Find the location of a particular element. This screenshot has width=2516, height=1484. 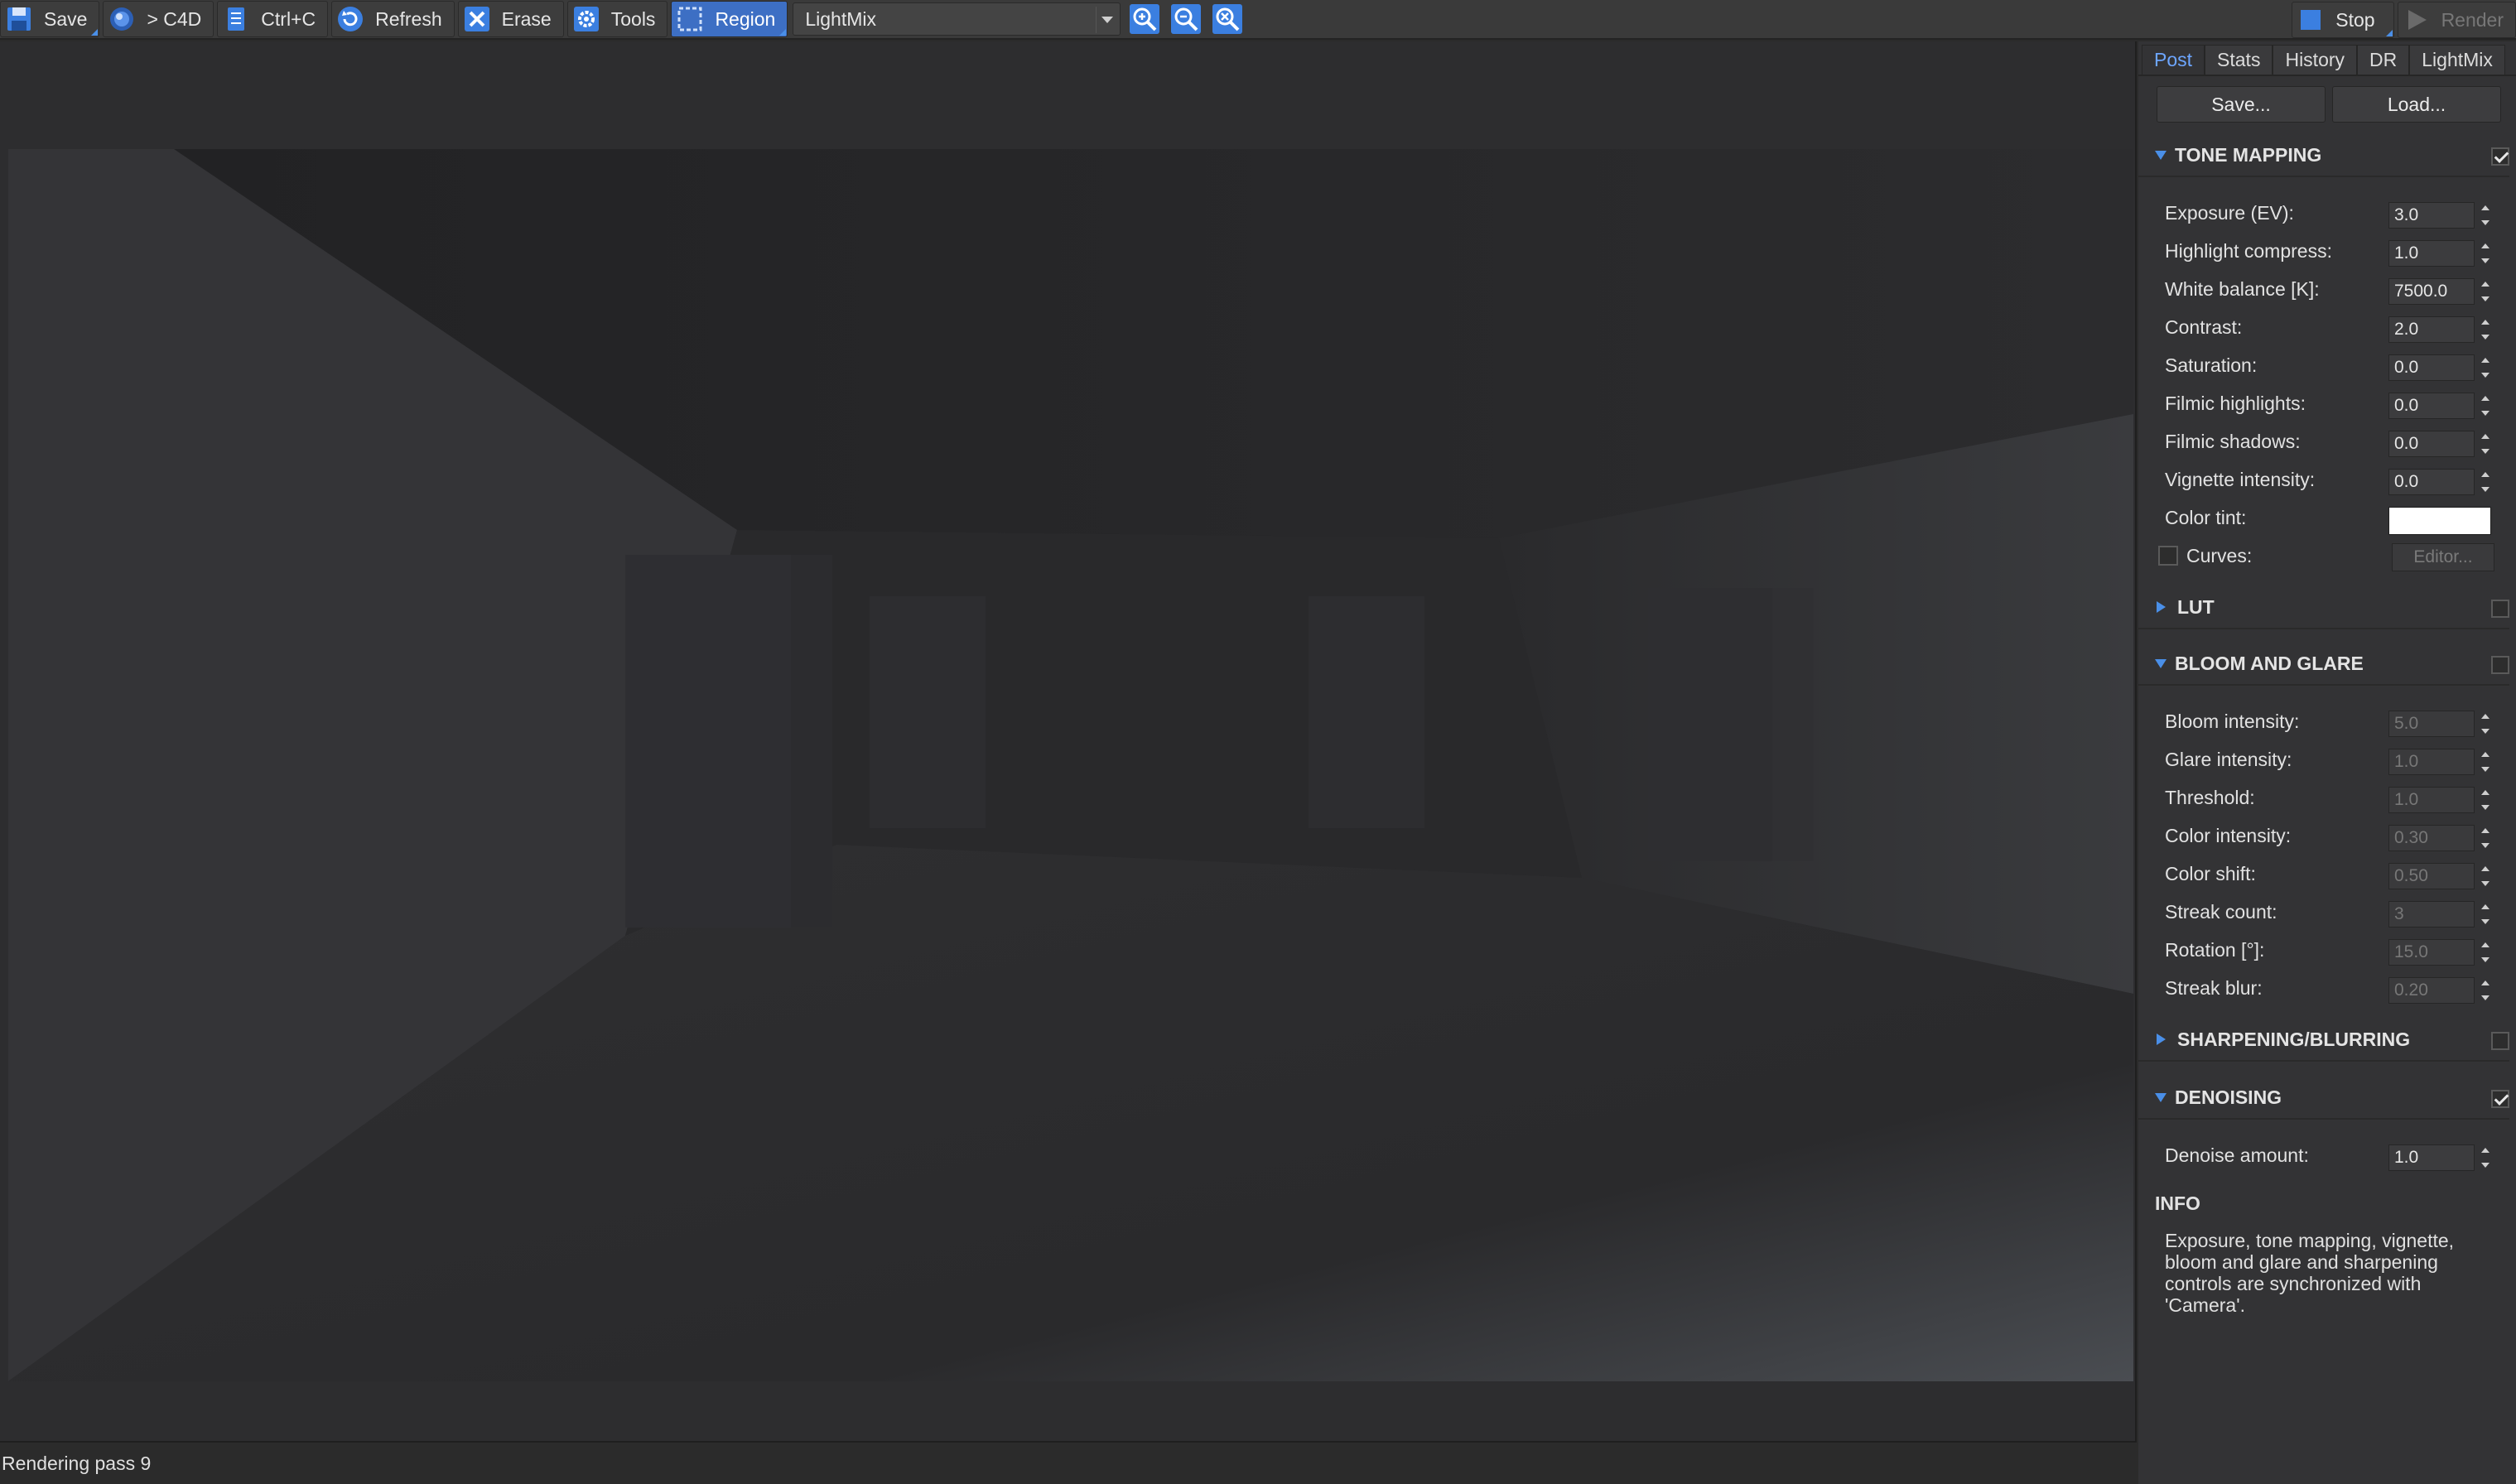

exposure-input: 3.0 is located at coordinates (2431, 215).